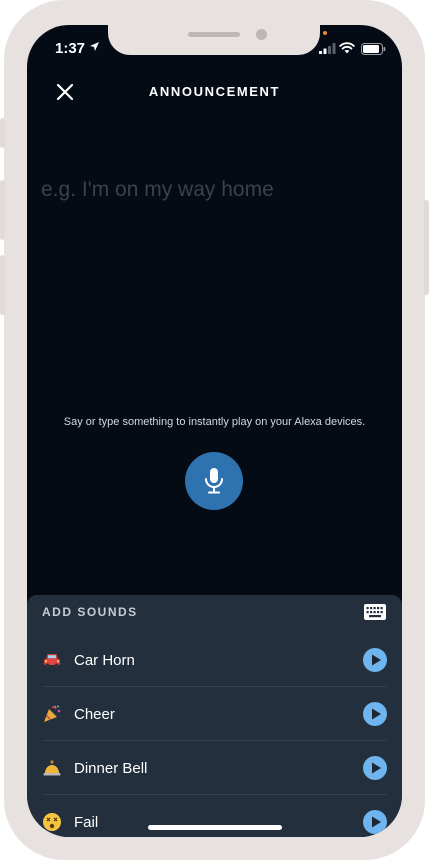 The height and width of the screenshot is (862, 429). I want to click on notch, so click(214, 40).